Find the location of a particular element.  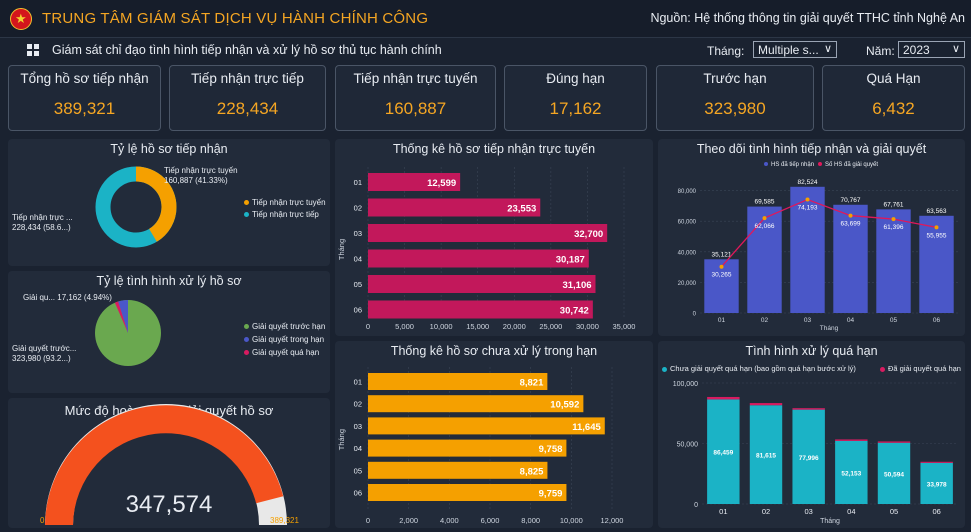

chevron-down-icon: ∨ is located at coordinates (955, 49).